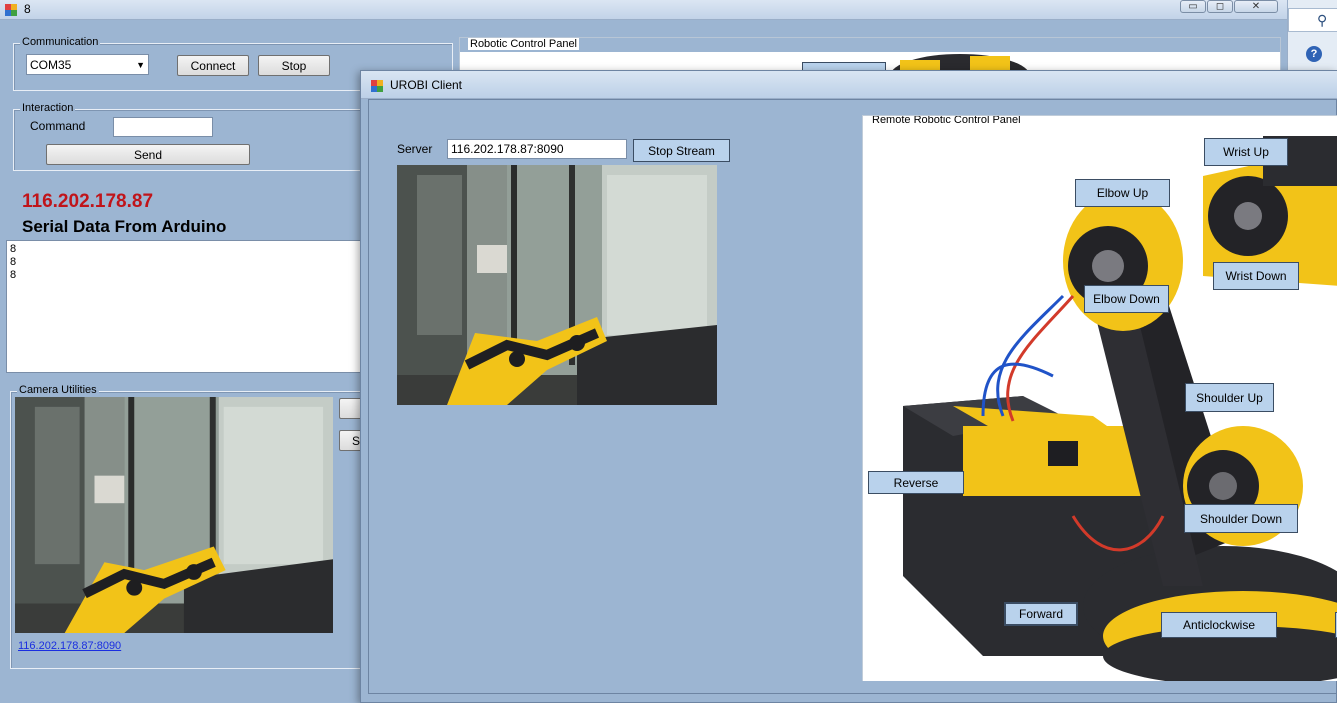 This screenshot has width=1337, height=703. What do you see at coordinates (1229, 397) in the screenshot?
I see `shoulder-up-button: Shoulder Up` at bounding box center [1229, 397].